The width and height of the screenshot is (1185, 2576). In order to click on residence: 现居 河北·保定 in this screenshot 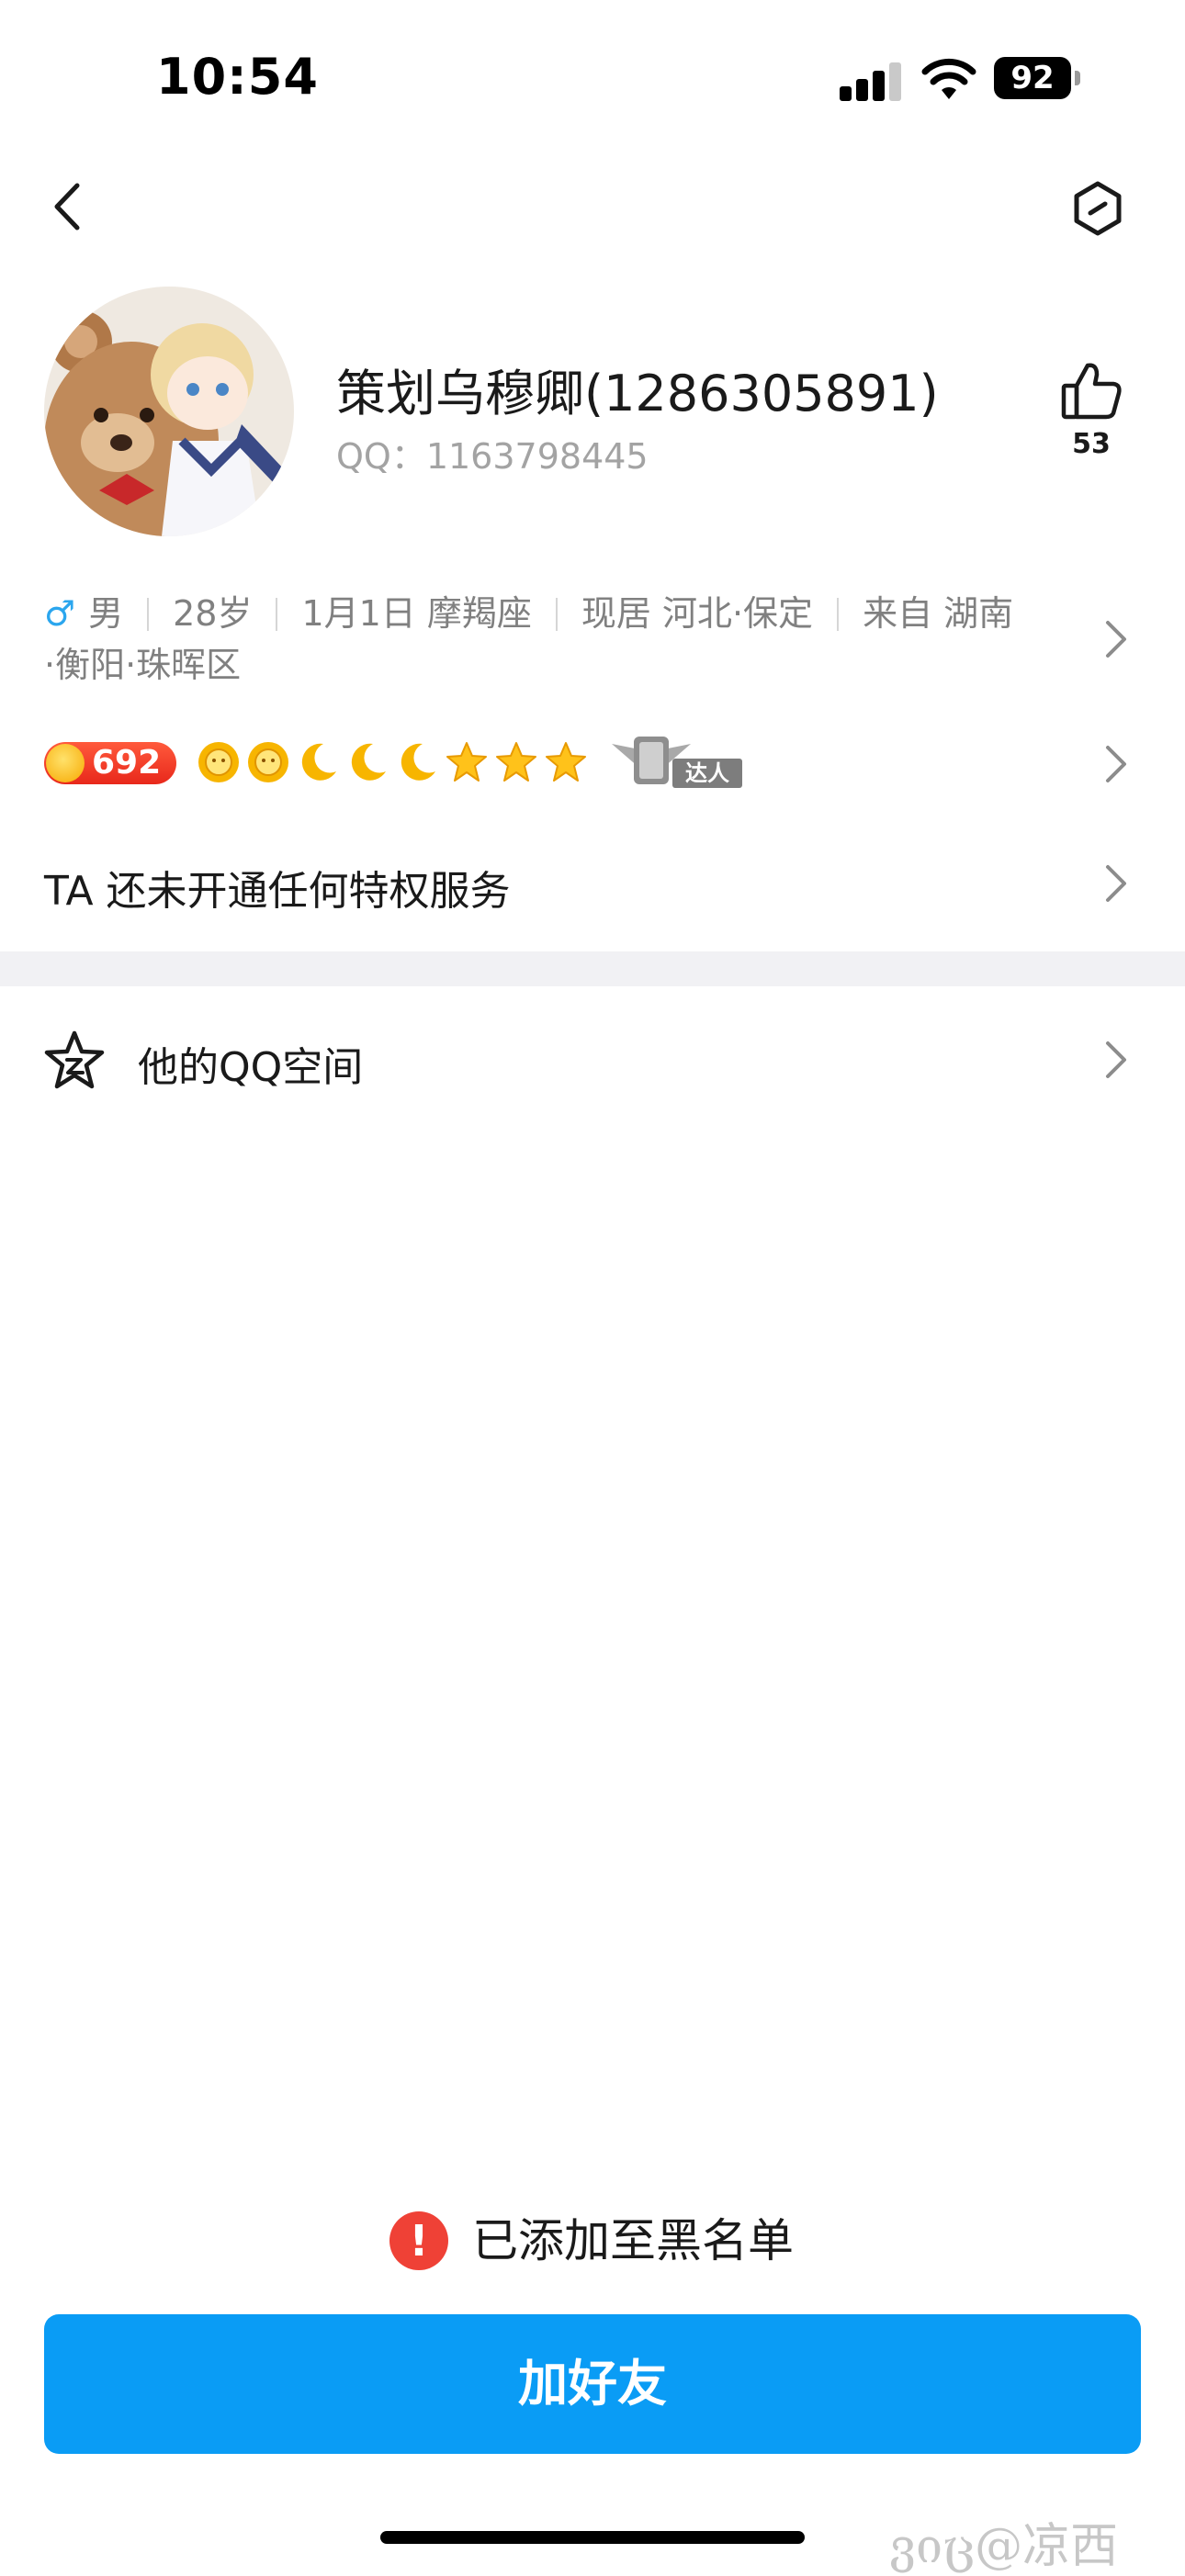, I will do `click(697, 613)`.